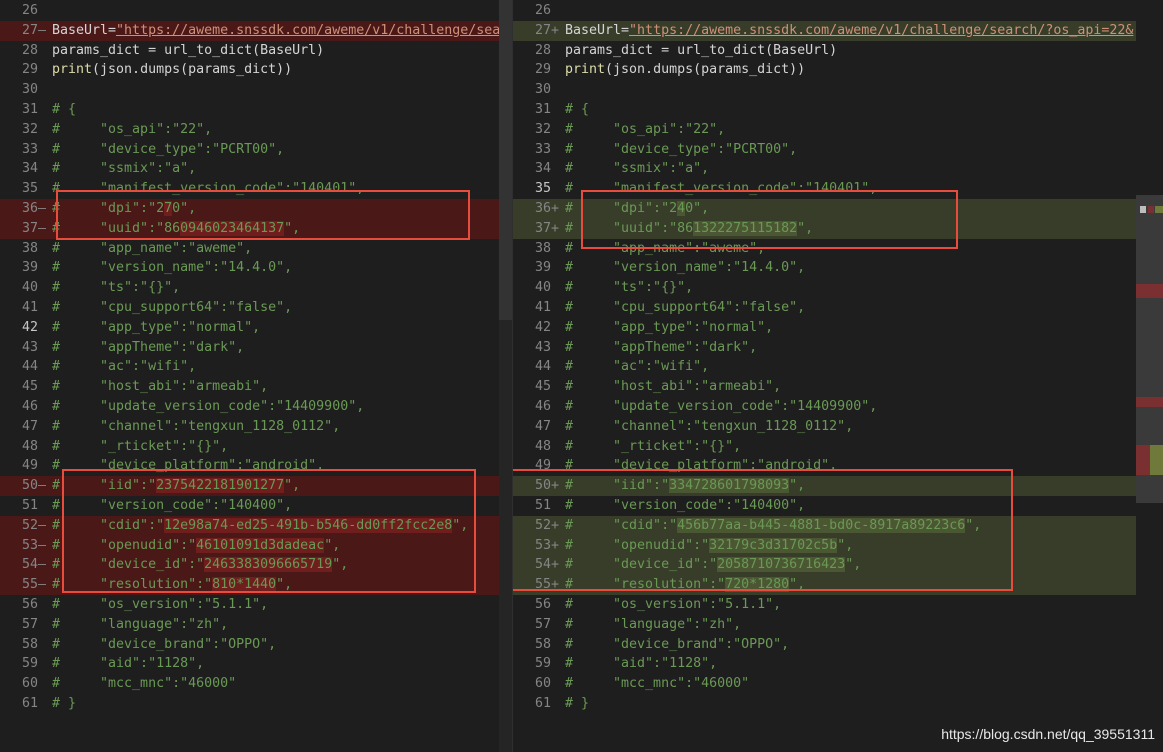 Image resolution: width=1163 pixels, height=752 pixels. I want to click on code-line: 50— # "iid":"2375422181901277",, so click(256, 486).